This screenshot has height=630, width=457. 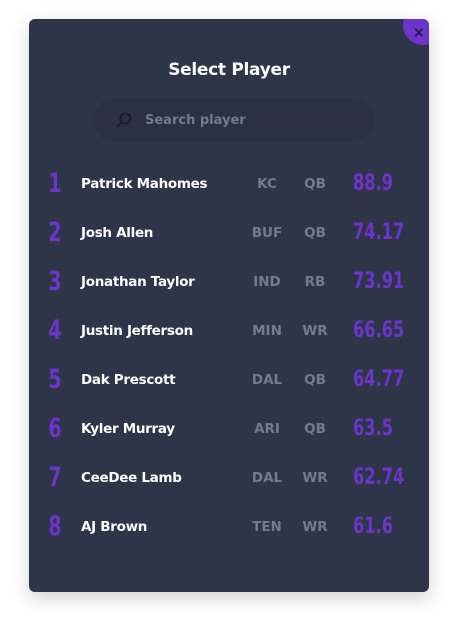 What do you see at coordinates (267, 331) in the screenshot?
I see `player-team: MIN` at bounding box center [267, 331].